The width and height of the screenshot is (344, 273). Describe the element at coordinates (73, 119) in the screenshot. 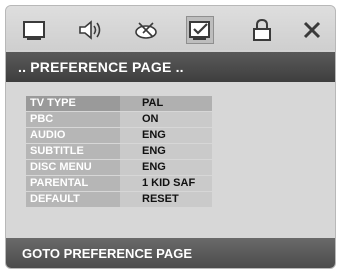

I see `setting-label: PBC` at that location.